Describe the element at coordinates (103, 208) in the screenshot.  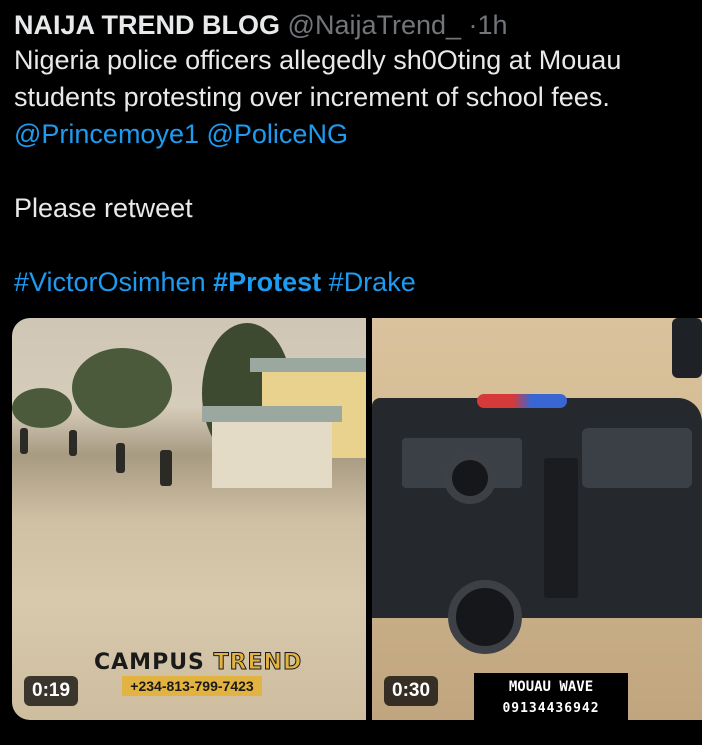
I see `retweet-request: Please retweet` at that location.